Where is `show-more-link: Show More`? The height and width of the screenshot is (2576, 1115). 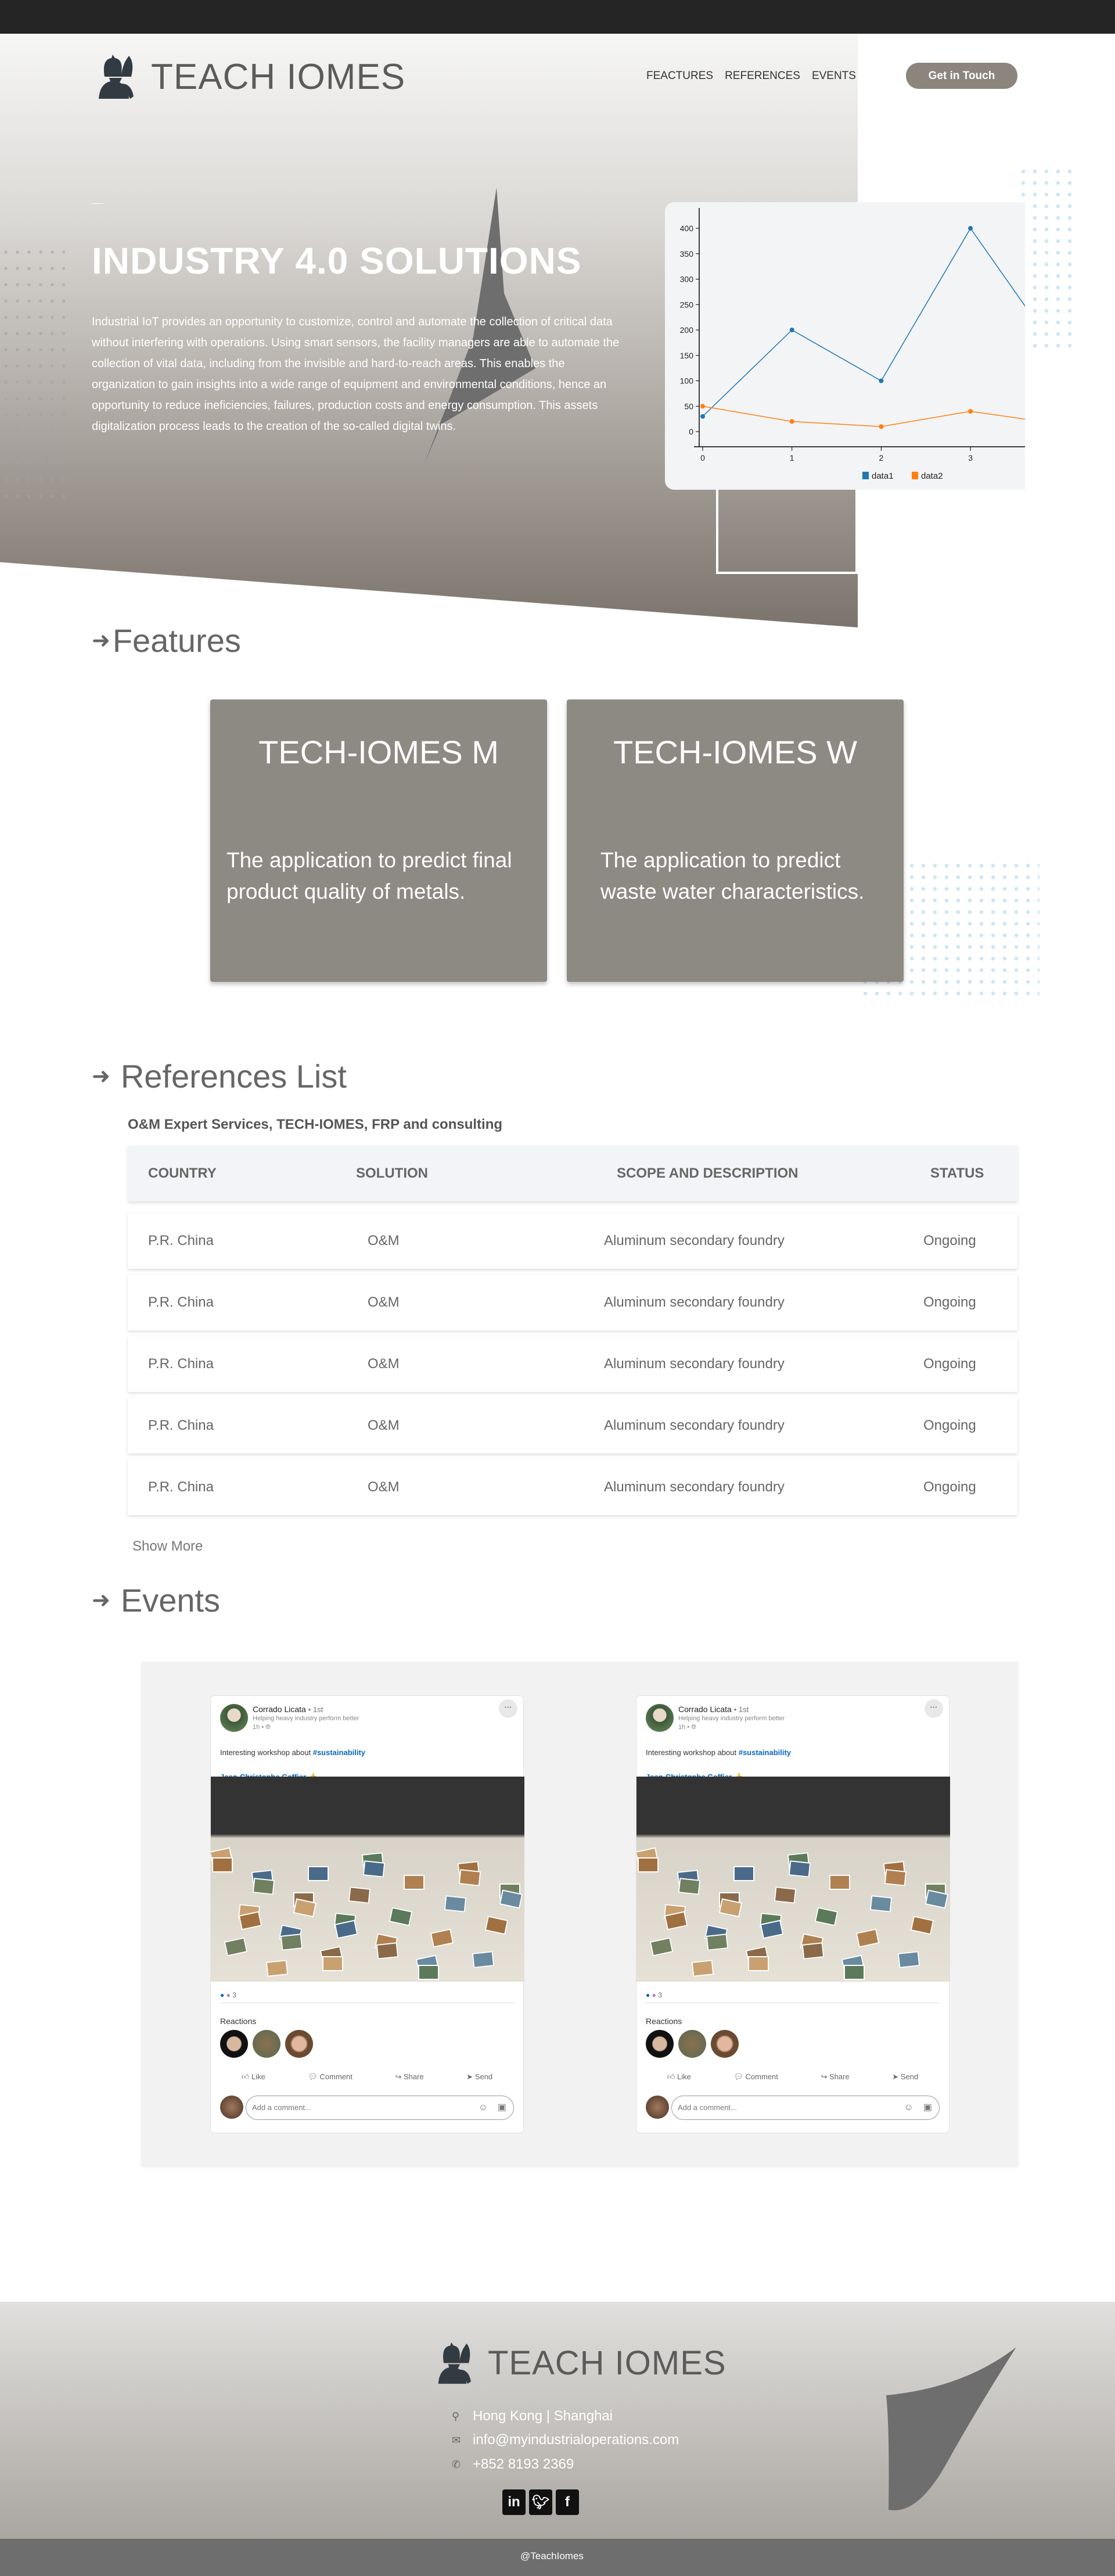 show-more-link: Show More is located at coordinates (167, 1546).